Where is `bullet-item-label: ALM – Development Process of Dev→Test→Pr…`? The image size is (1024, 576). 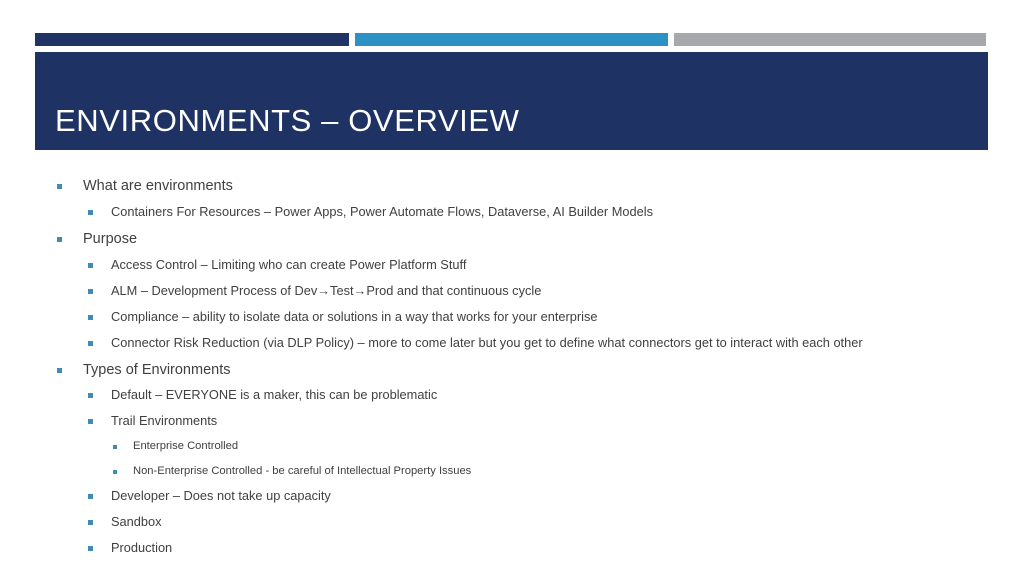
bullet-item-label: ALM – Development Process of Dev→Test→Pr… is located at coordinates (326, 290).